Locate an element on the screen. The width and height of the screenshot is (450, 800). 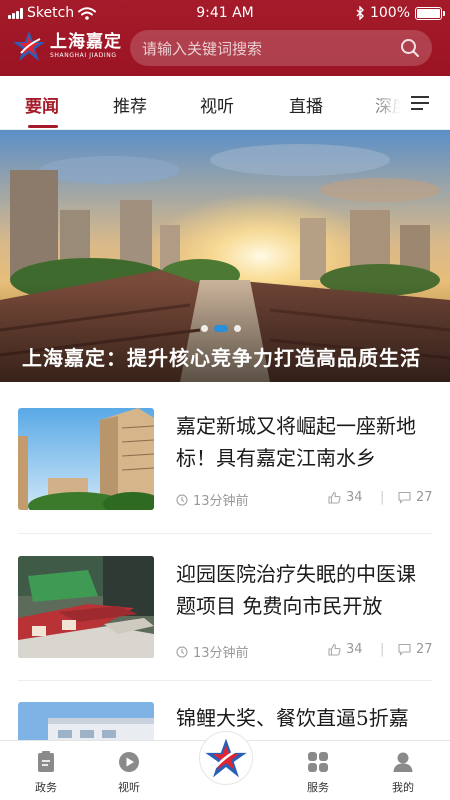
nav-profile: 我的 is located at coordinates (403, 773).